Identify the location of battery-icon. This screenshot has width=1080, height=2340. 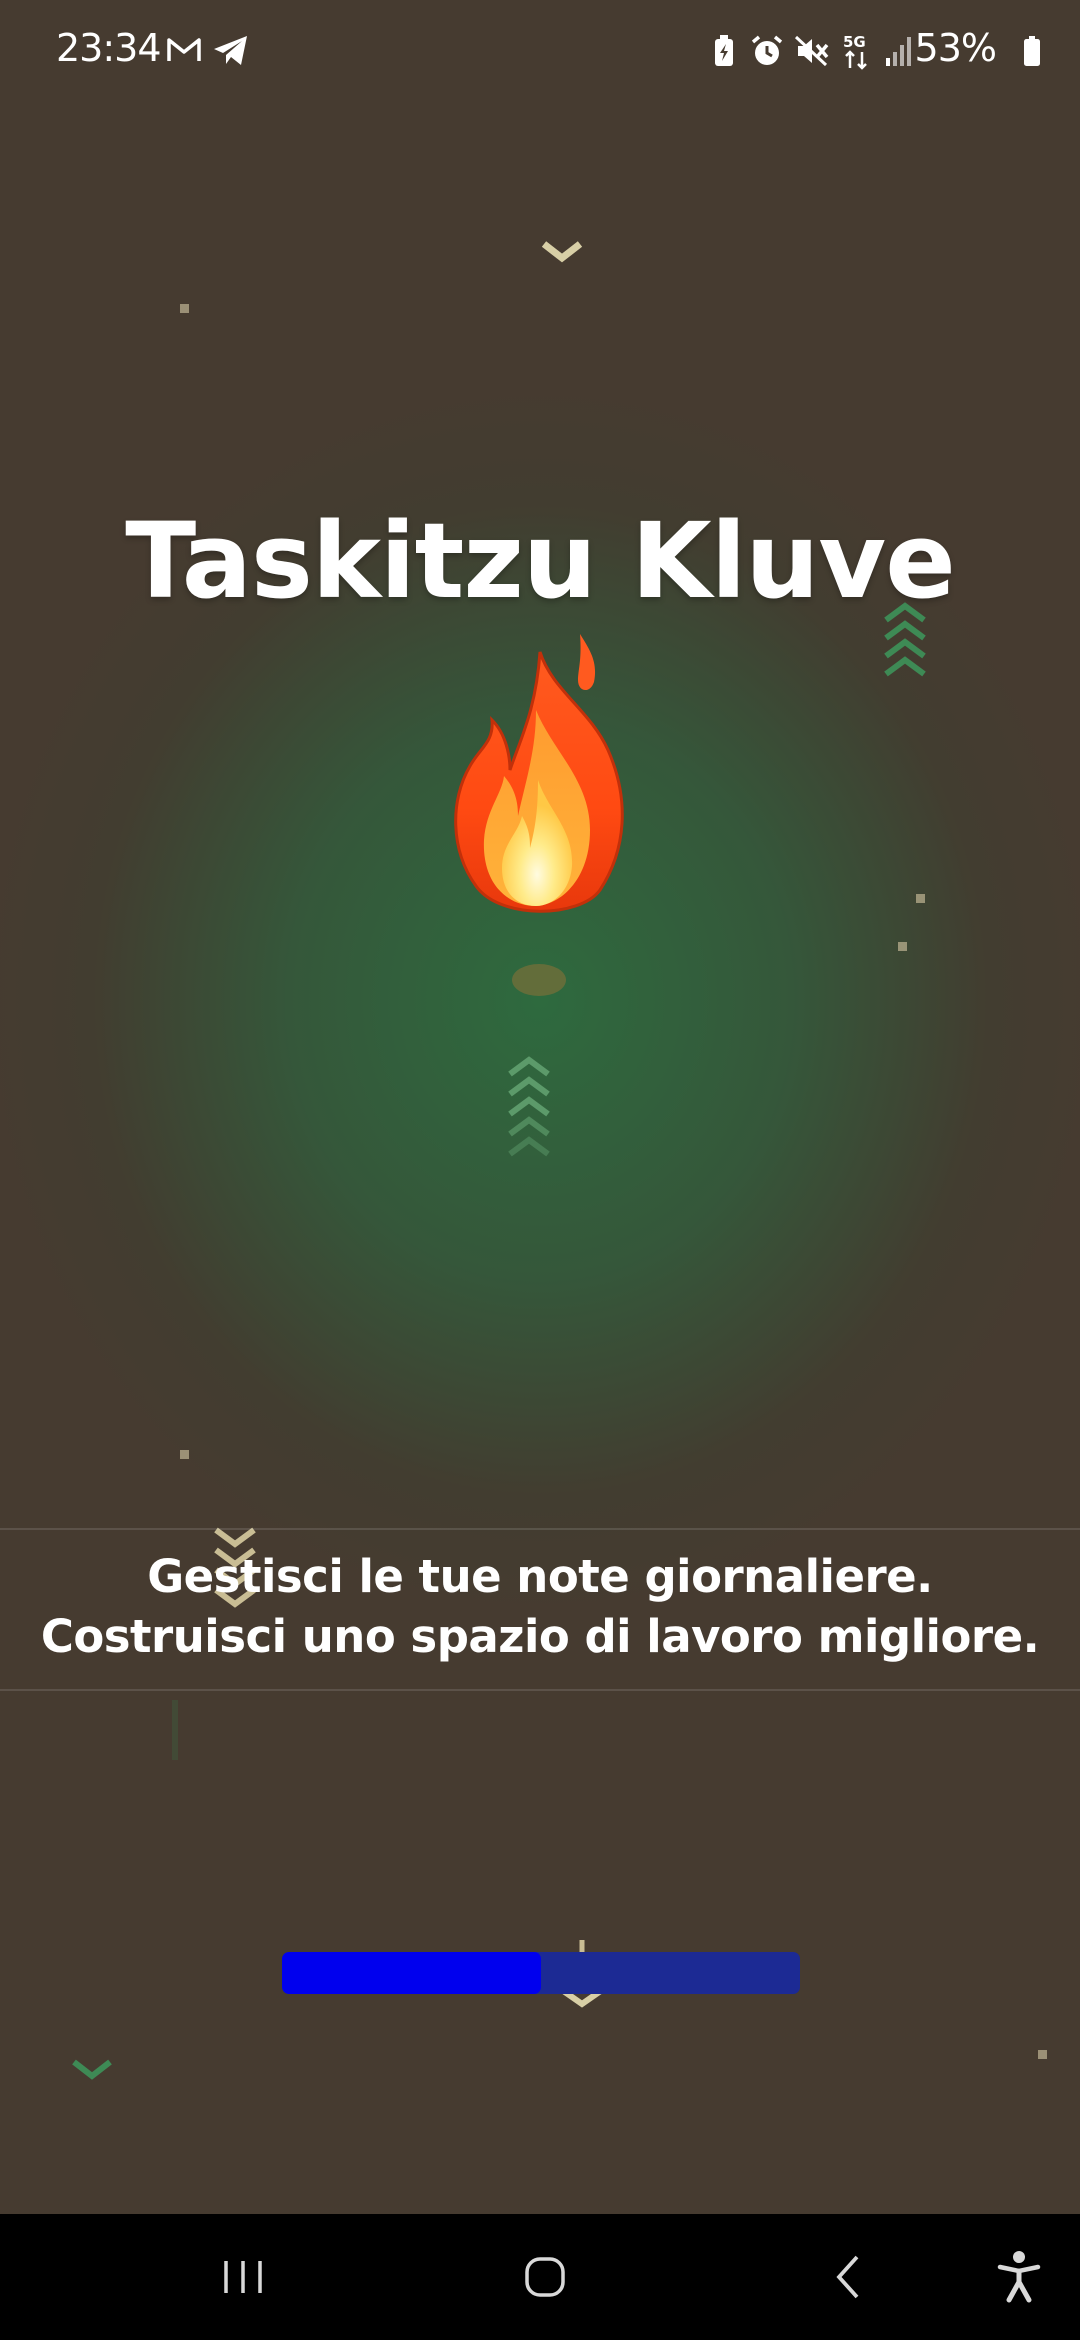
(1032, 51).